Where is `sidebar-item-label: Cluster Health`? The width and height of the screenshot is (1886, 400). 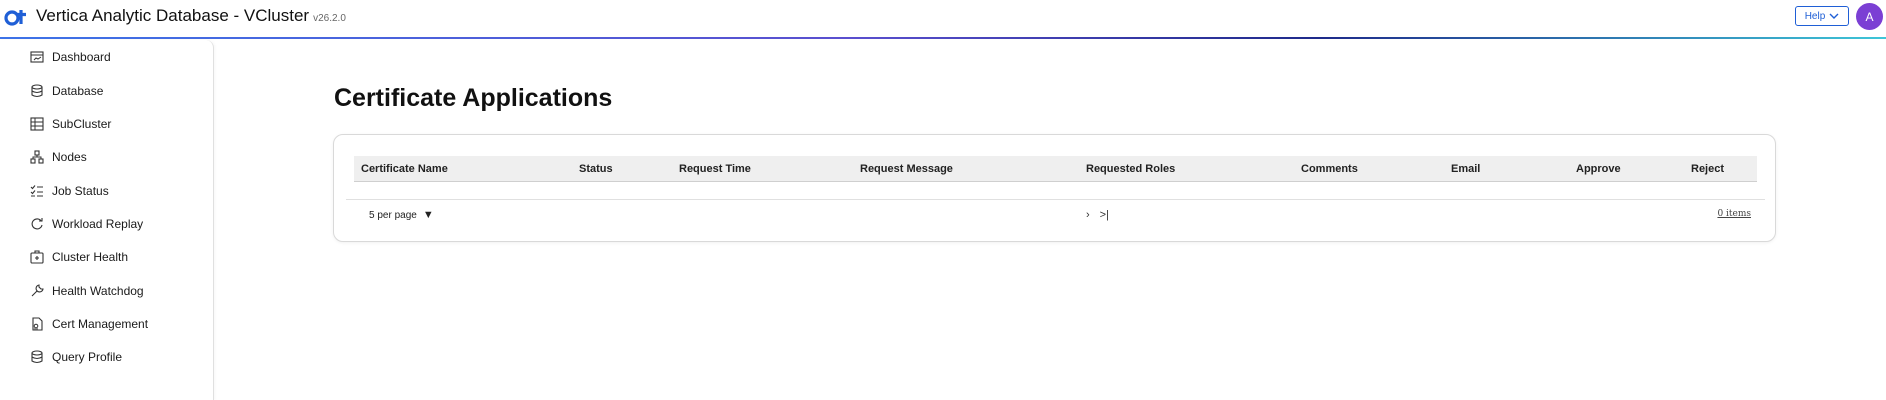
sidebar-item-label: Cluster Health is located at coordinates (90, 257).